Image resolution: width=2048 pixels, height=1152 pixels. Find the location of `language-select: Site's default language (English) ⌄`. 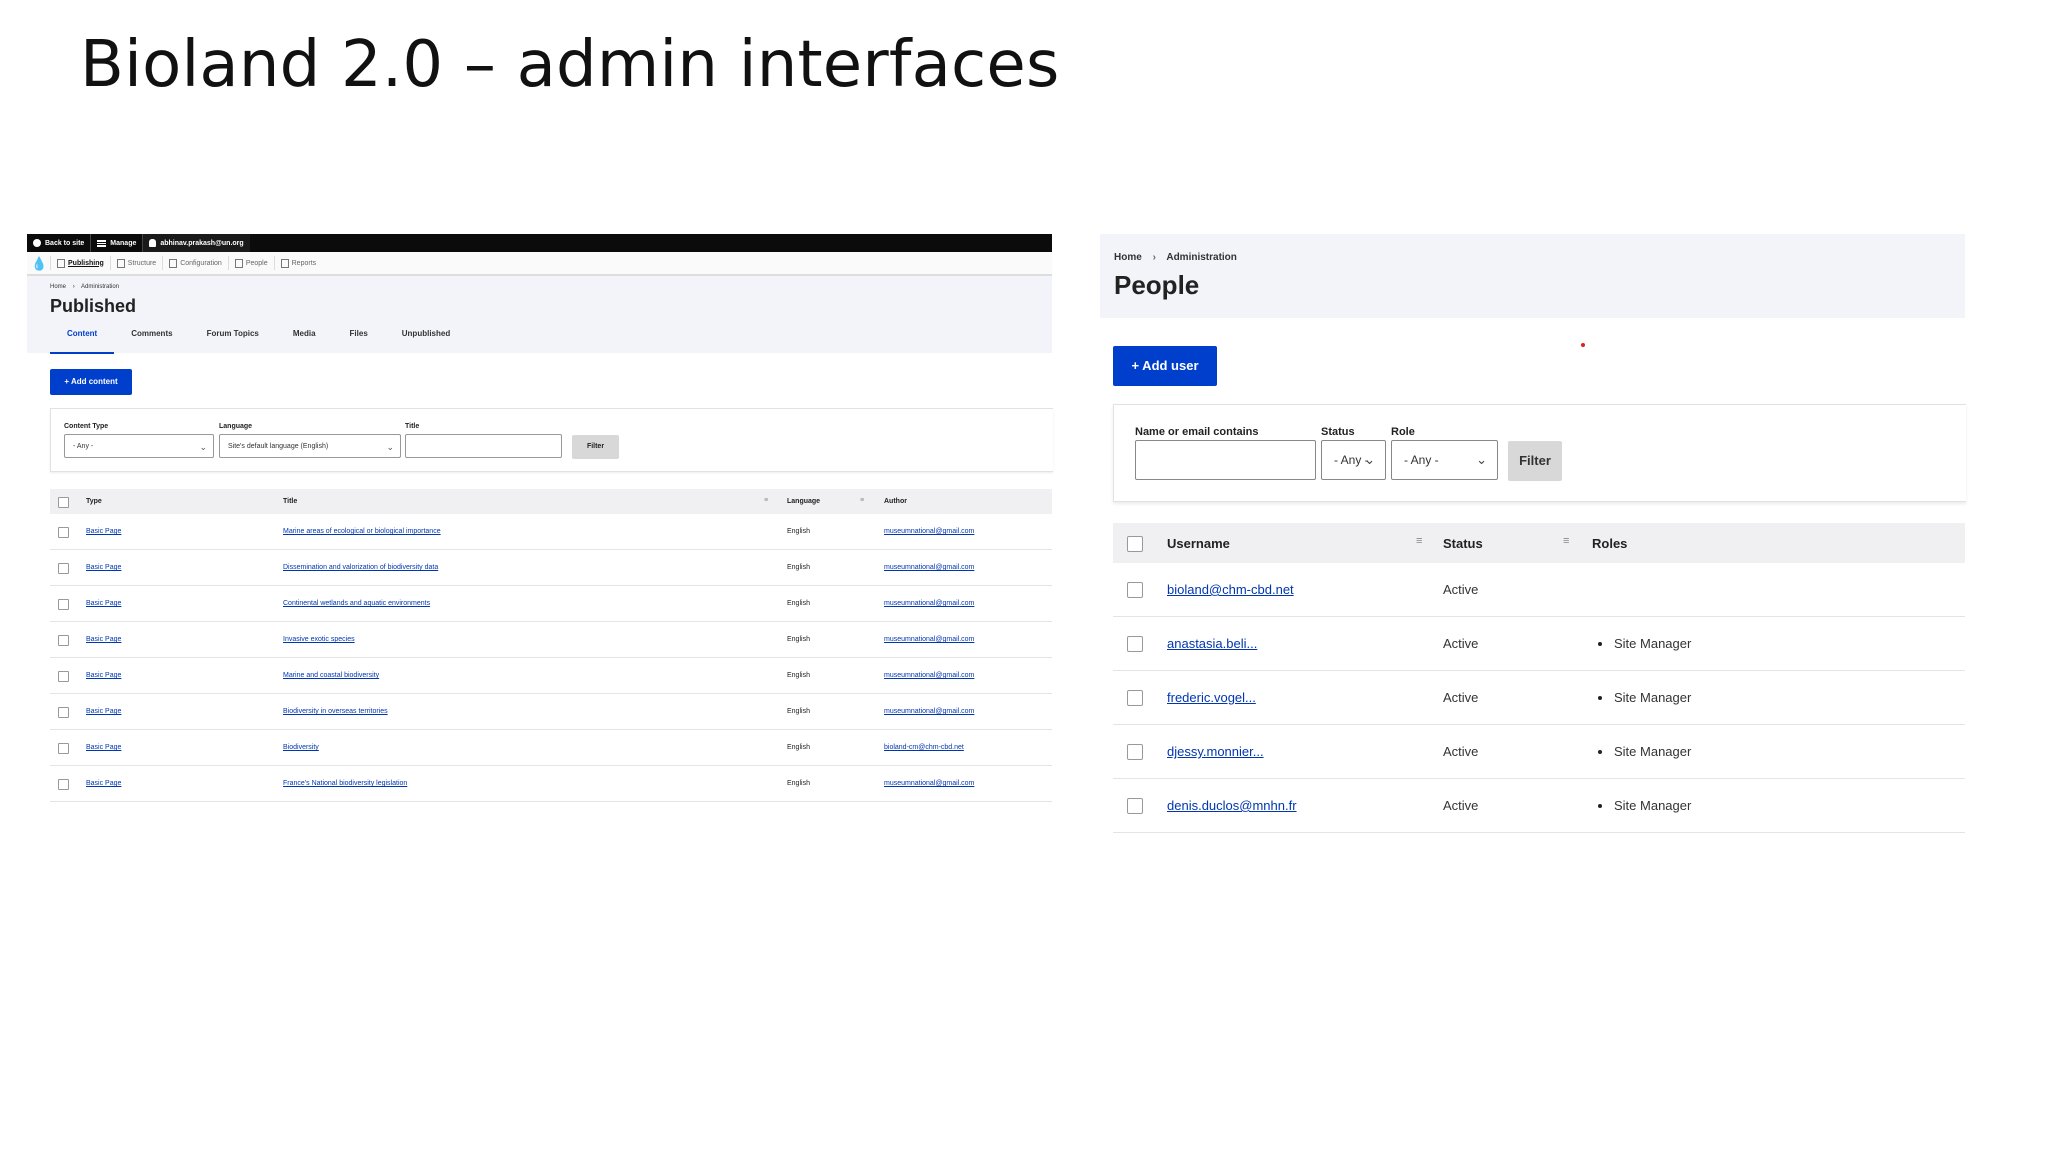

language-select: Site's default language (English) ⌄ is located at coordinates (310, 446).